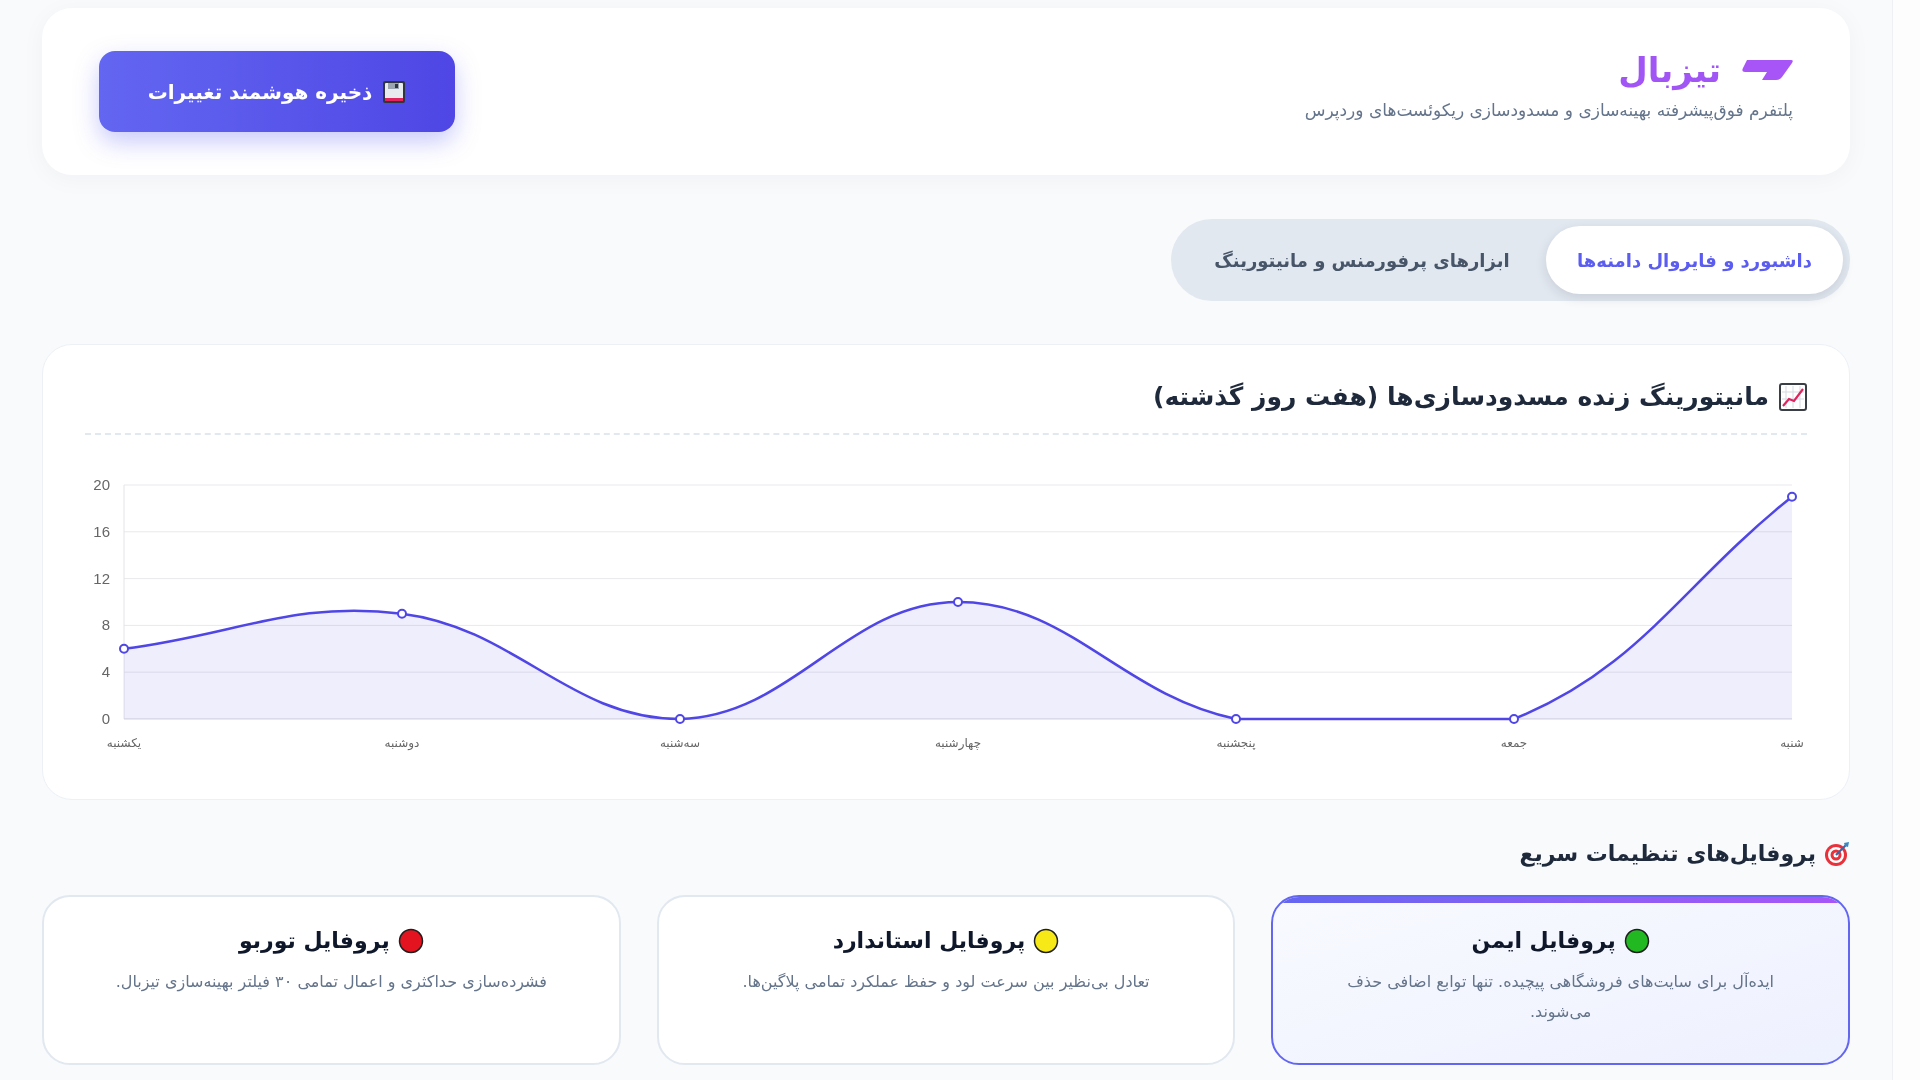  Describe the element at coordinates (101, 531) in the screenshot. I see `axis-tick-label: 16` at that location.